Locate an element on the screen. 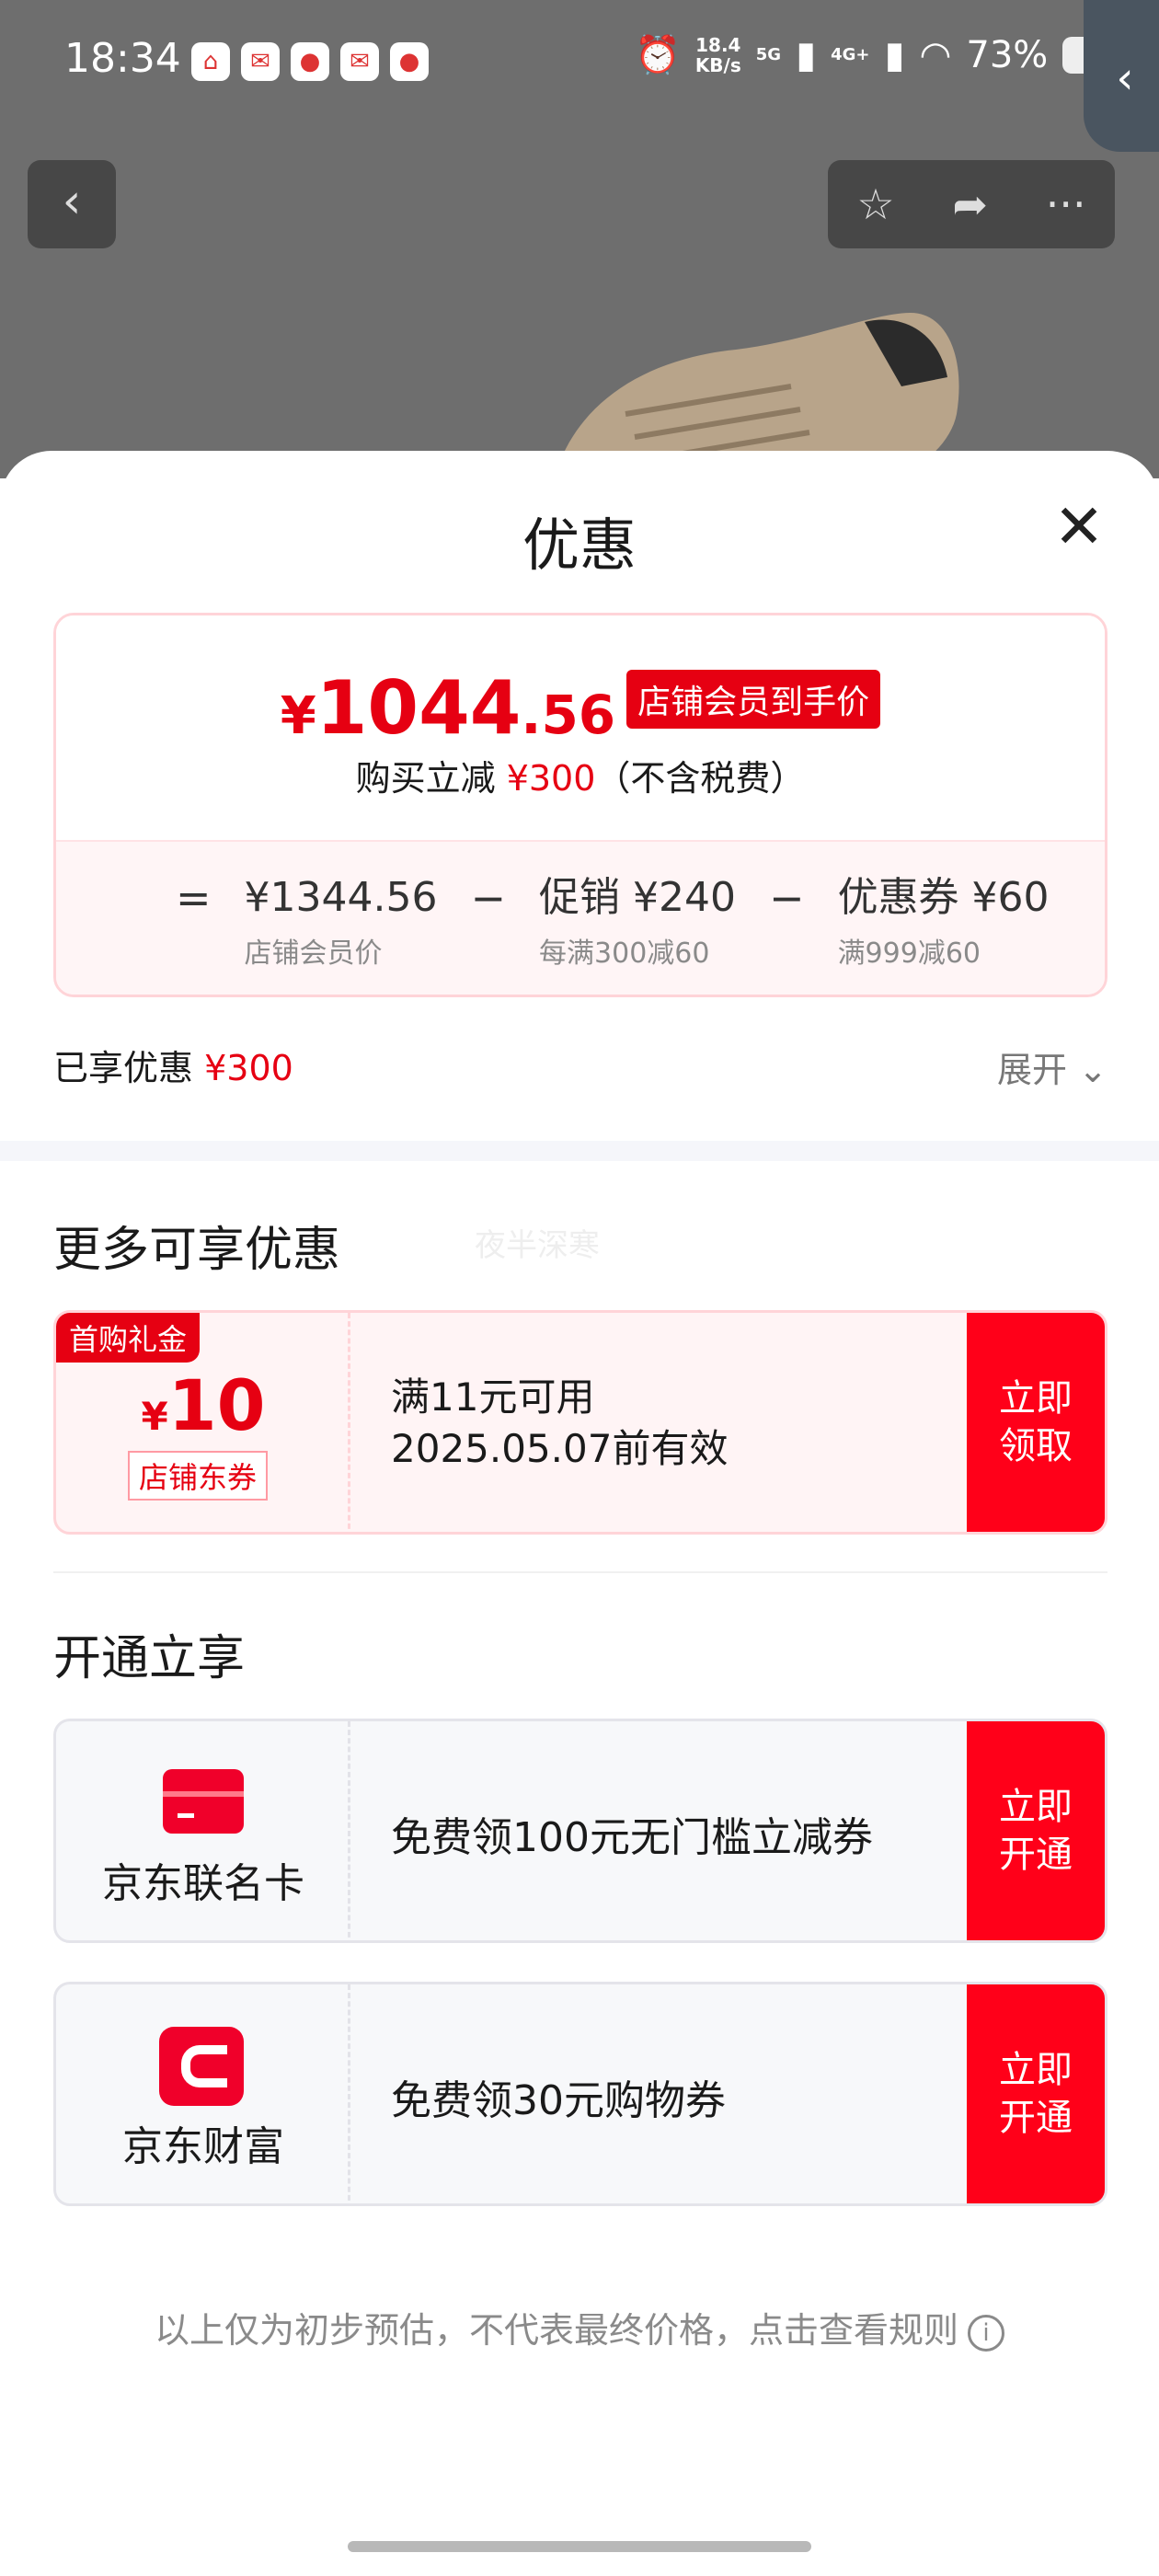  activate-wealth-button: 立即 开通 is located at coordinates (1036, 2093).